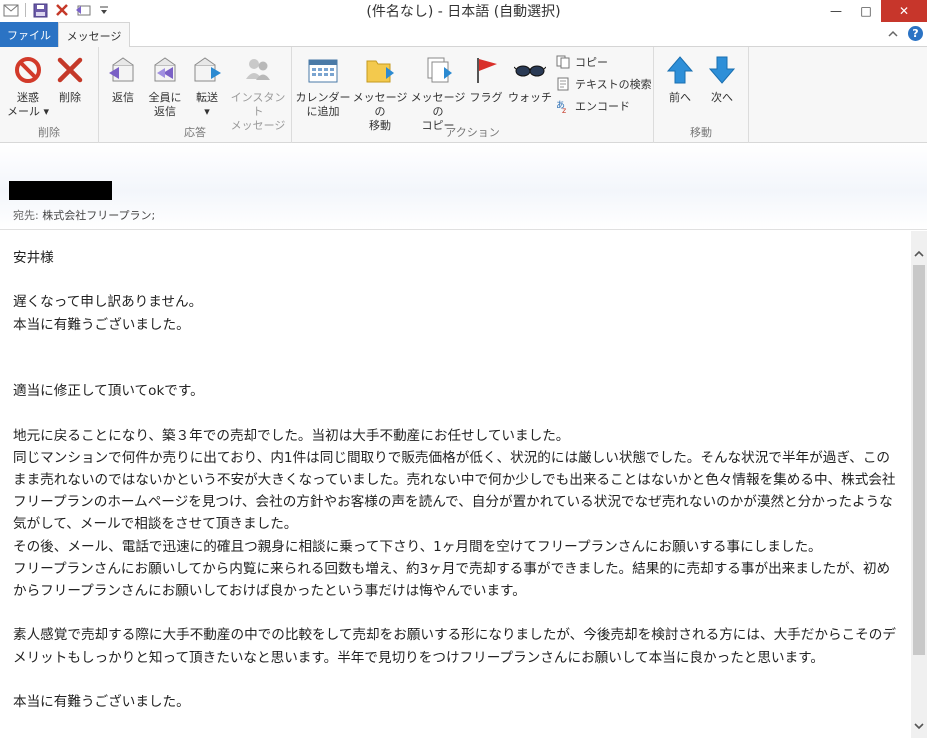 The height and width of the screenshot is (738, 927). I want to click on recipient-line: 宛先: 株式会社フリープラン;, so click(84, 215).